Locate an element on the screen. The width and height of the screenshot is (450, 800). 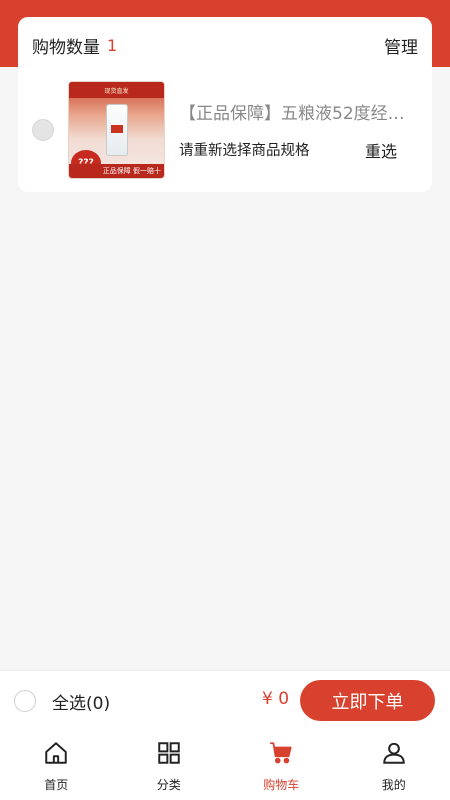
guarantee-strip: 正品保障 假一赔十 is located at coordinates (116, 171).